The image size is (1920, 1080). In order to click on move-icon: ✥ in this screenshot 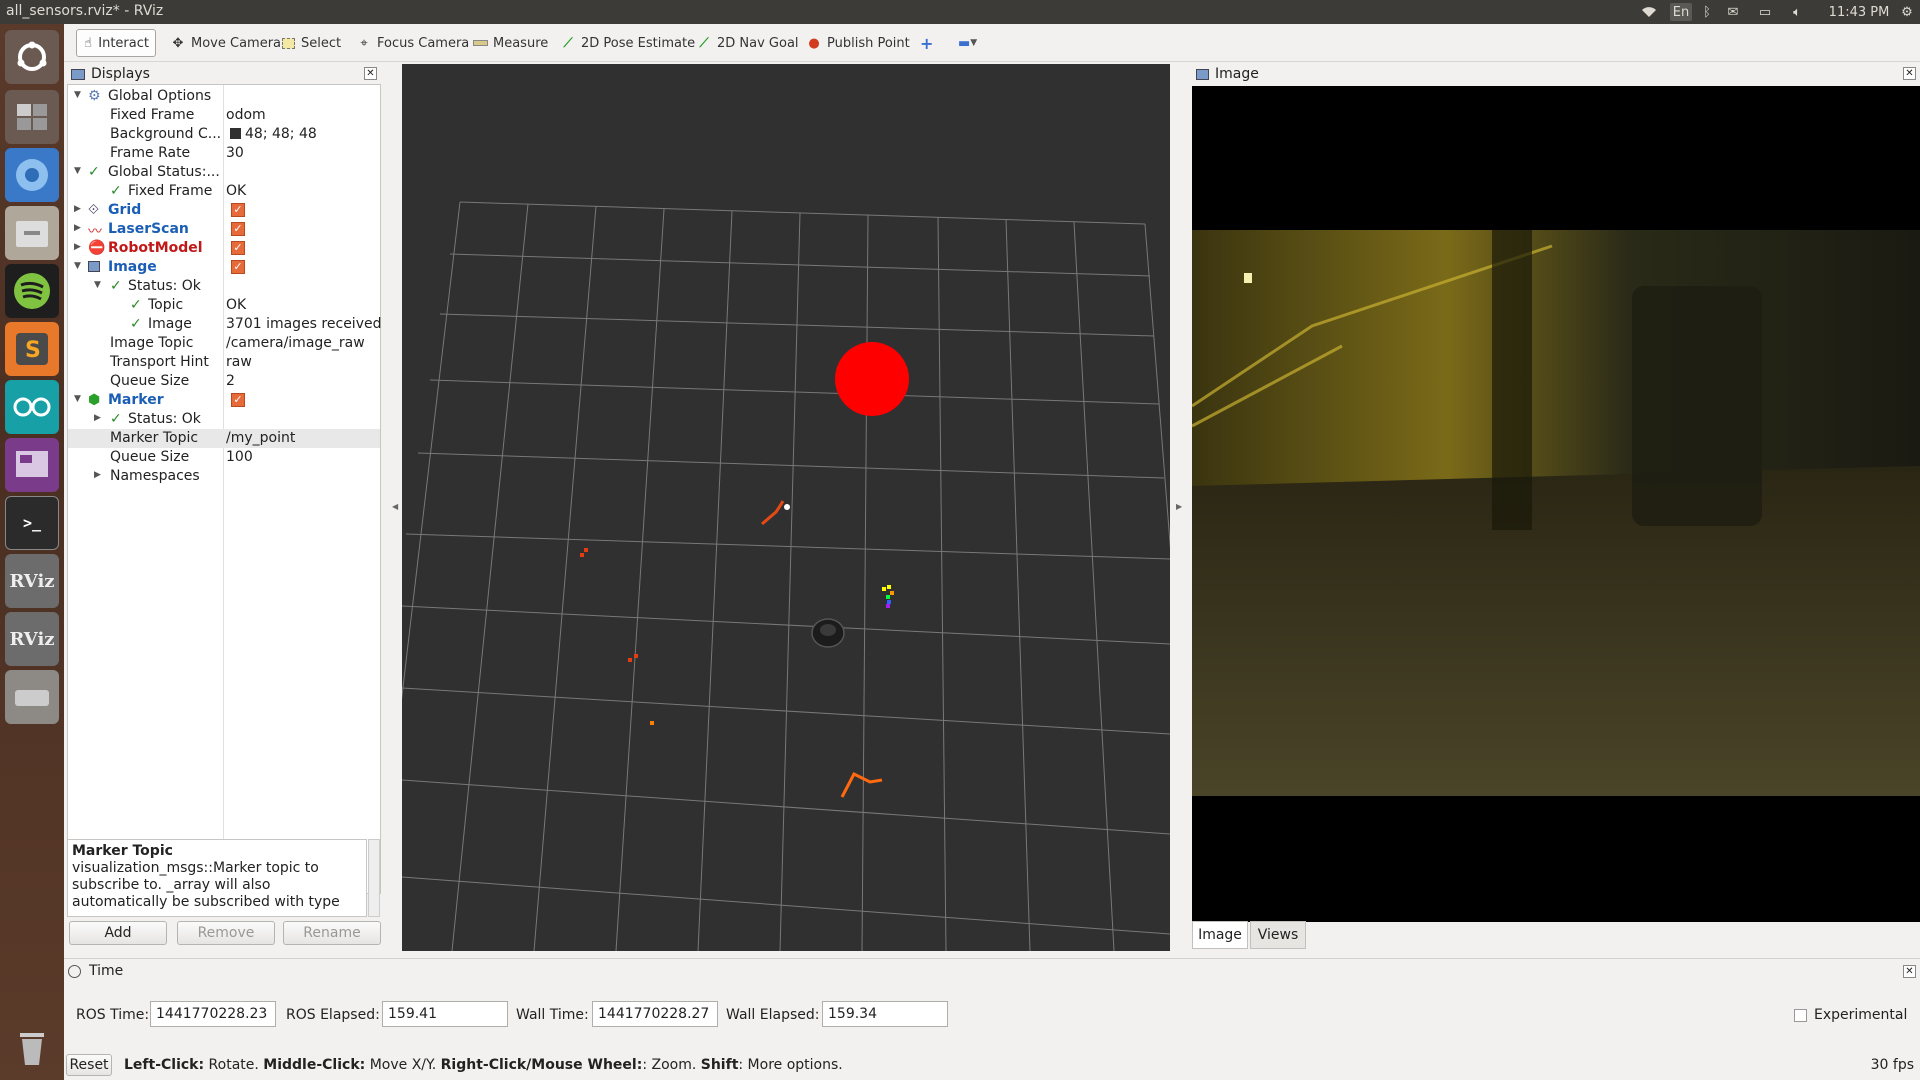, I will do `click(178, 43)`.